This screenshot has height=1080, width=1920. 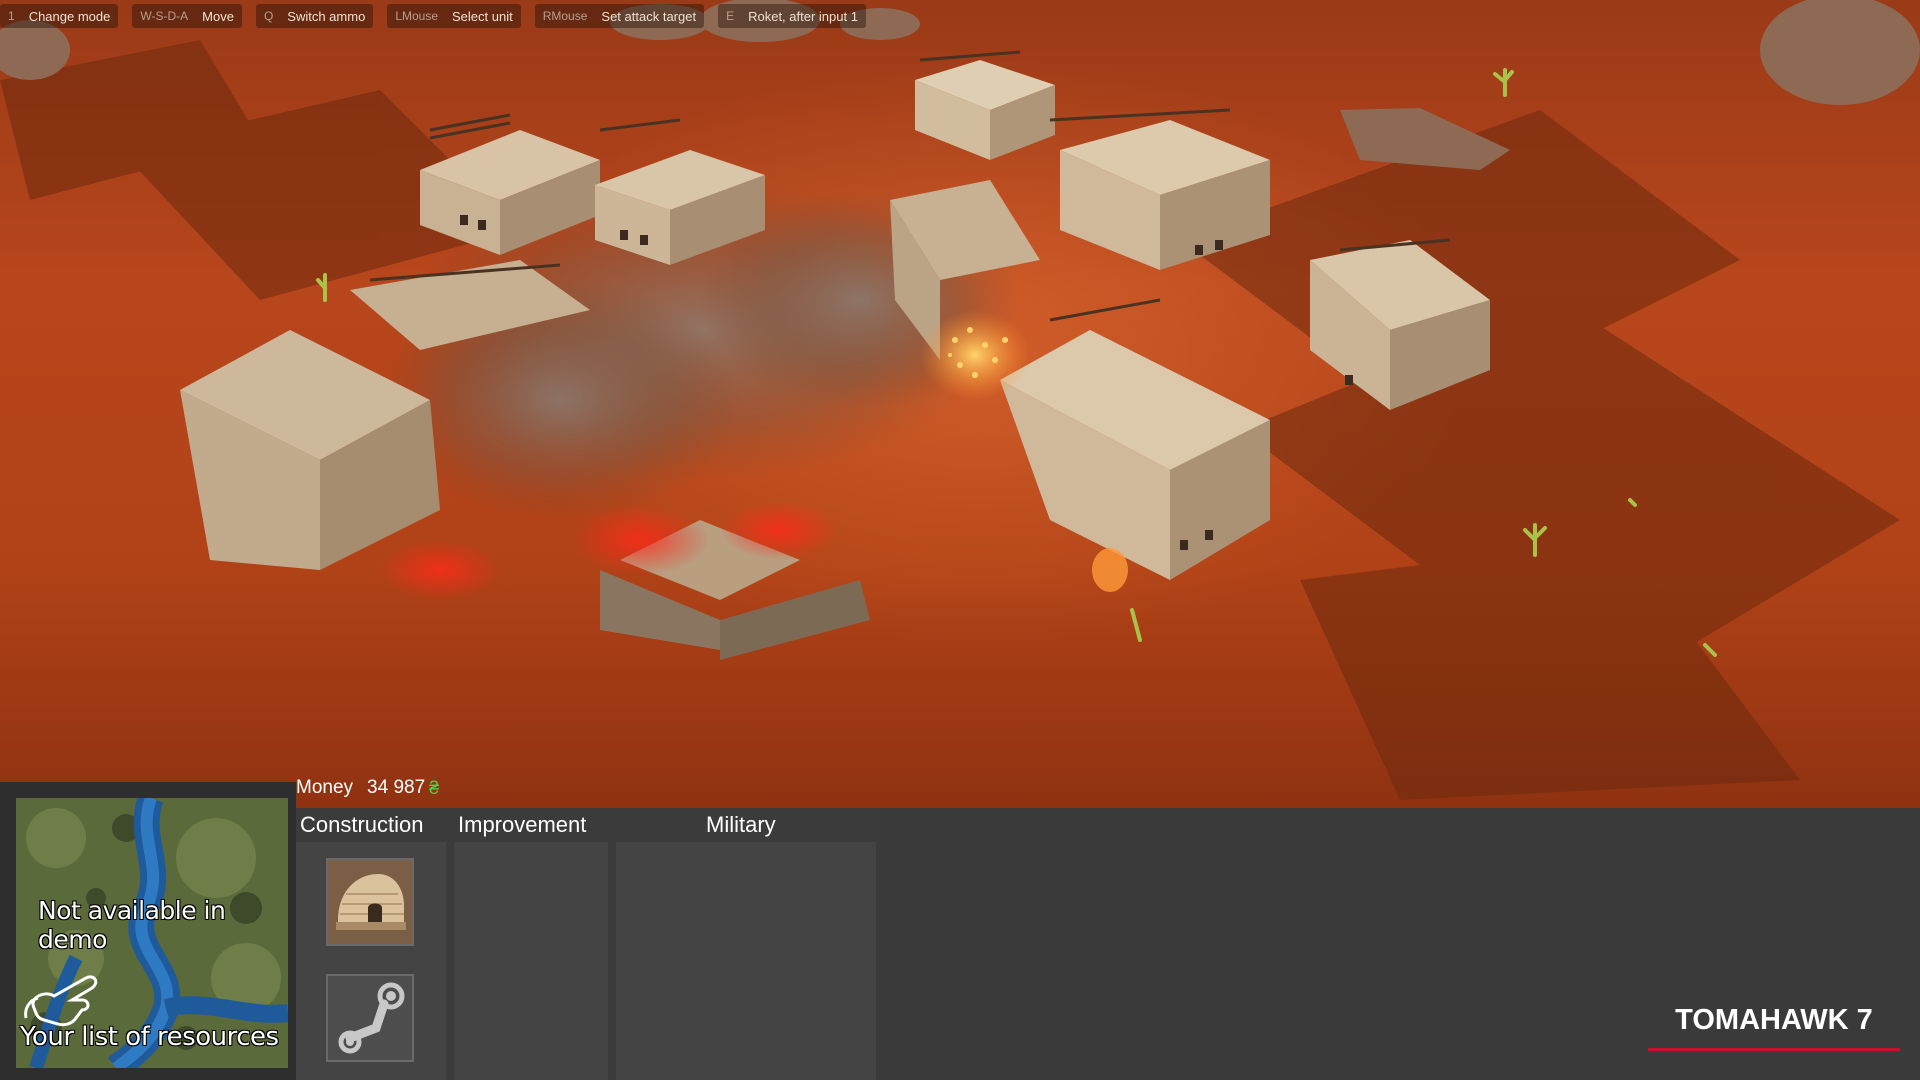 What do you see at coordinates (591, 825) in the screenshot?
I see `build-tabs: Construction Improvement Military` at bounding box center [591, 825].